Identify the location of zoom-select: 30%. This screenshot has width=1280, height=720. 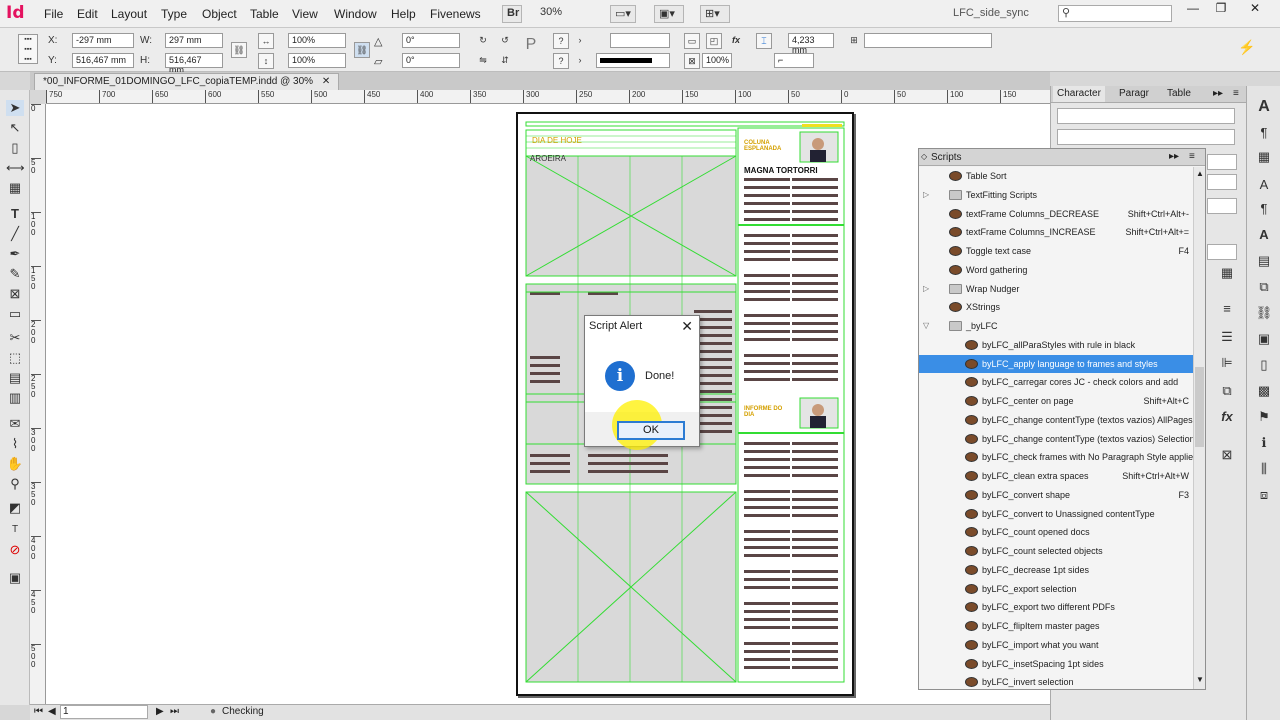
(563, 14).